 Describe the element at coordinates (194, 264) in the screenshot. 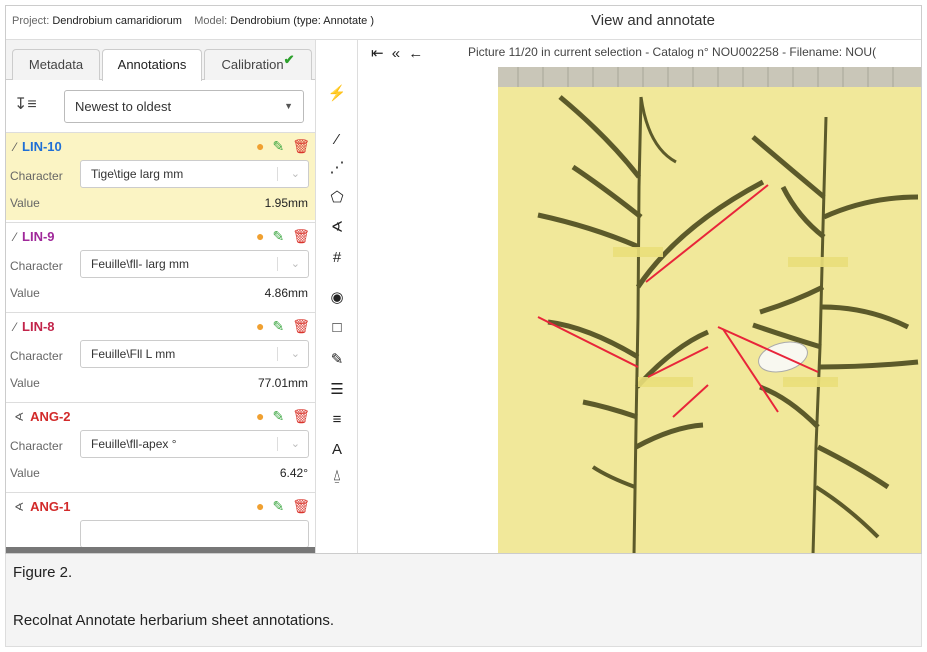

I see `character-select: Feuille\fll- larg mm ⌄` at that location.